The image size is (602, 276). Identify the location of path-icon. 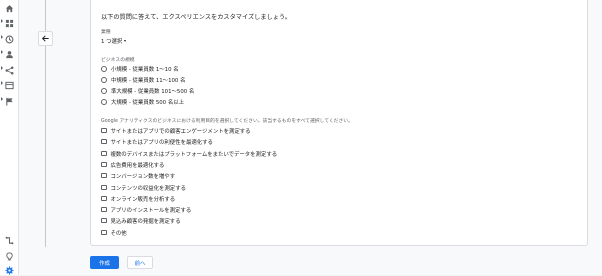
(9, 70).